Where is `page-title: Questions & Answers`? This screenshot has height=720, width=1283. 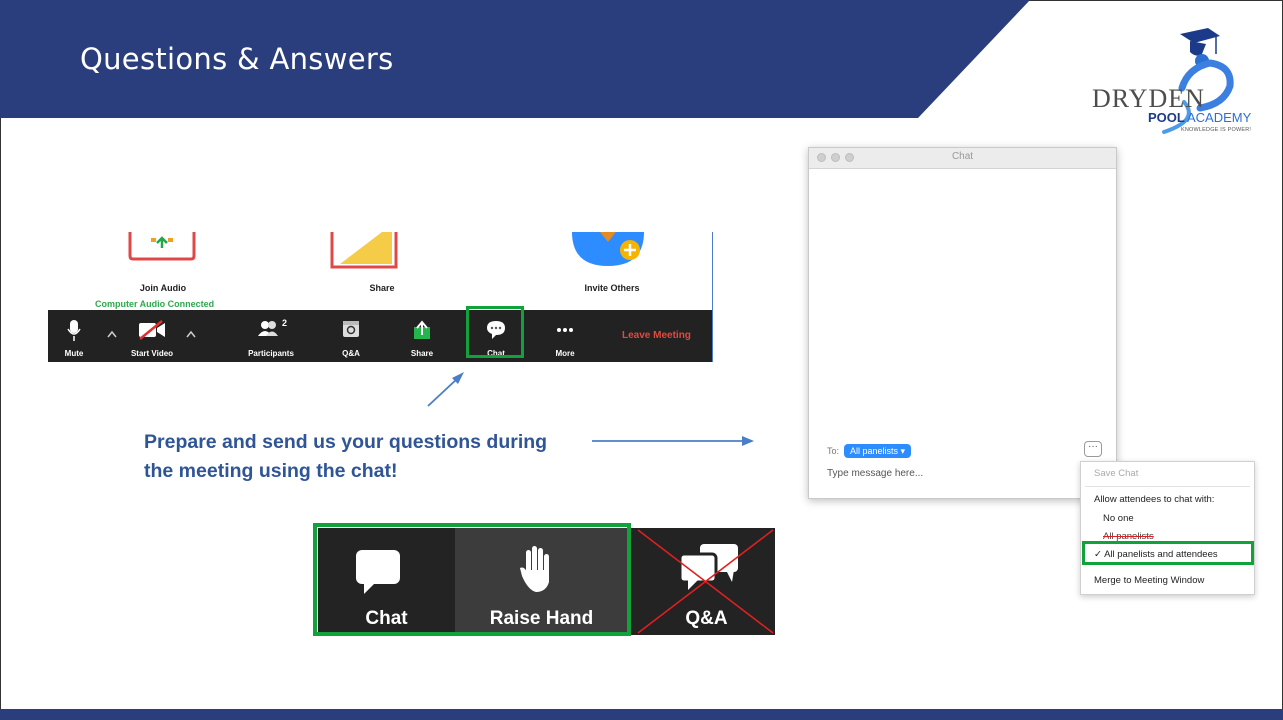 page-title: Questions & Answers is located at coordinates (237, 59).